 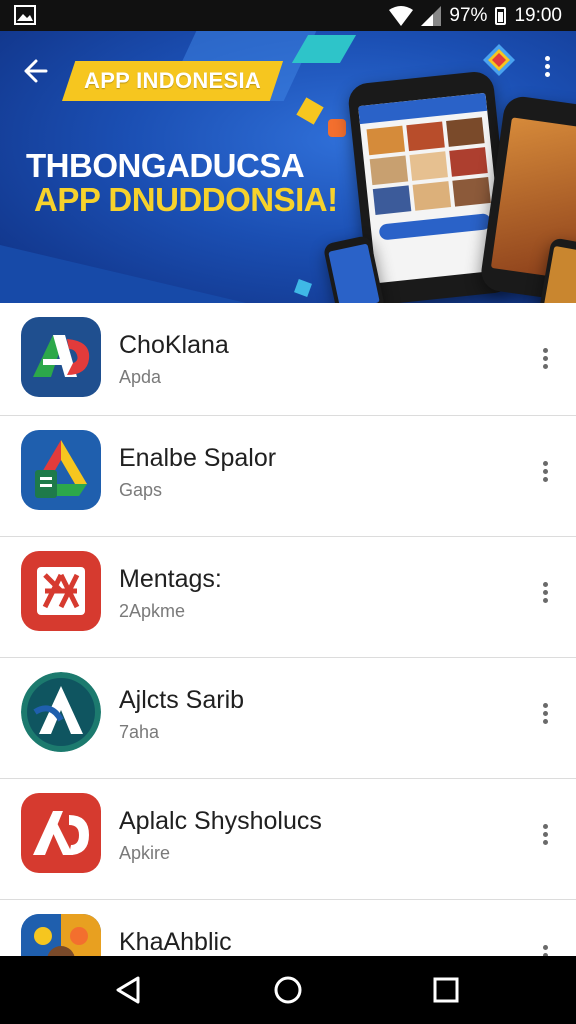 I want to click on ag-logo-icon, so click(x=61, y=833).